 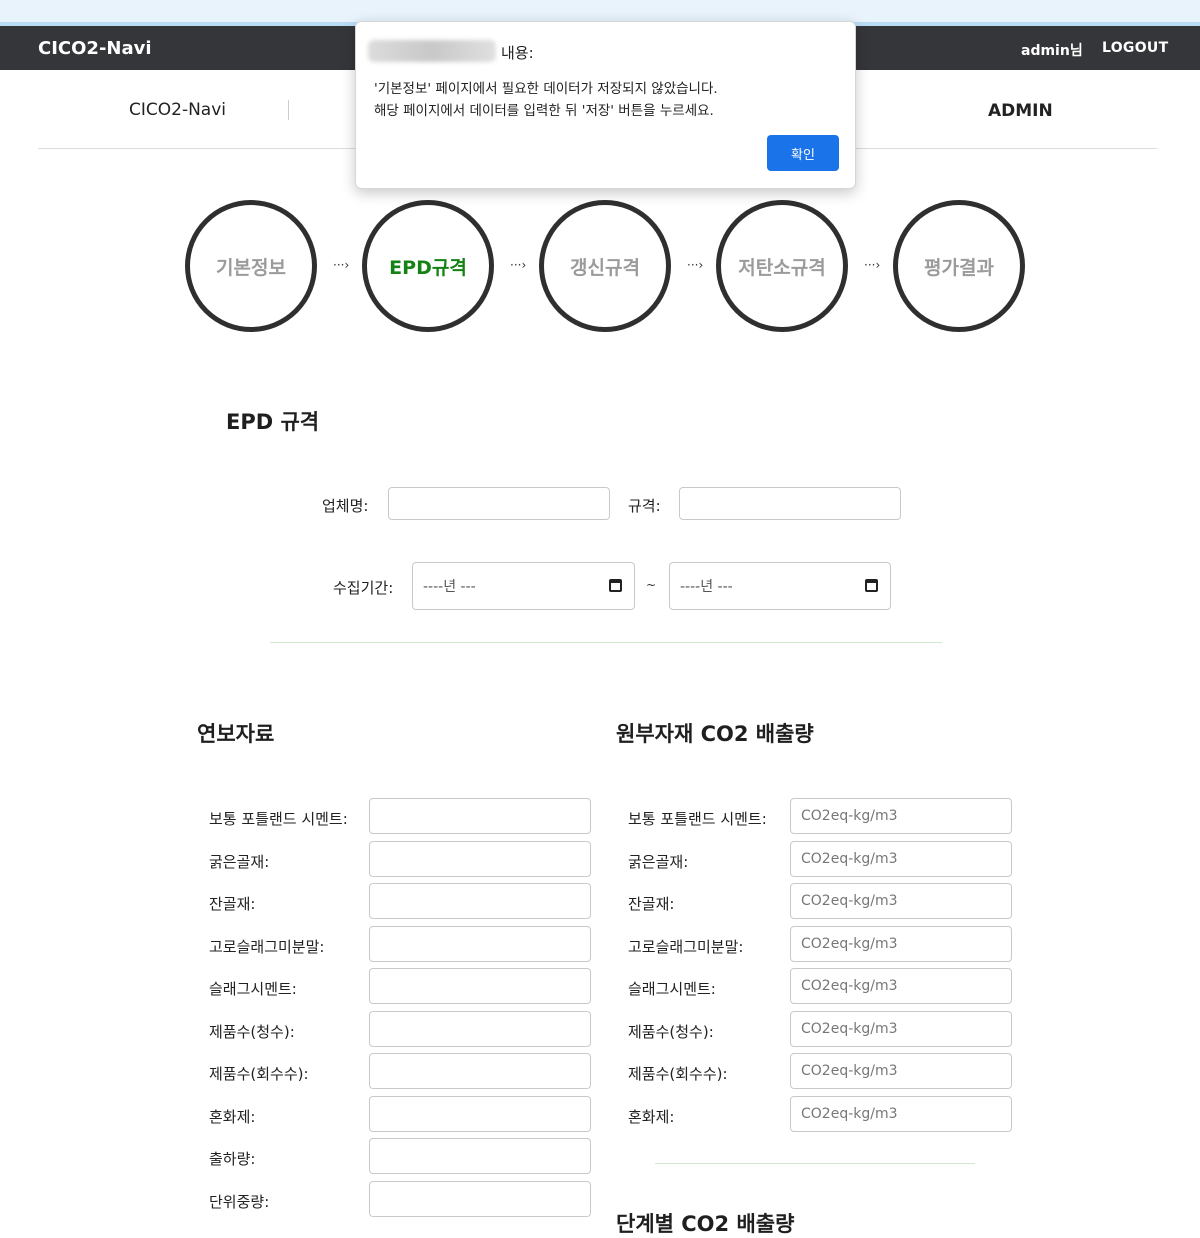 I want to click on annual-label-admixture: 혼화제:, so click(x=232, y=1117).